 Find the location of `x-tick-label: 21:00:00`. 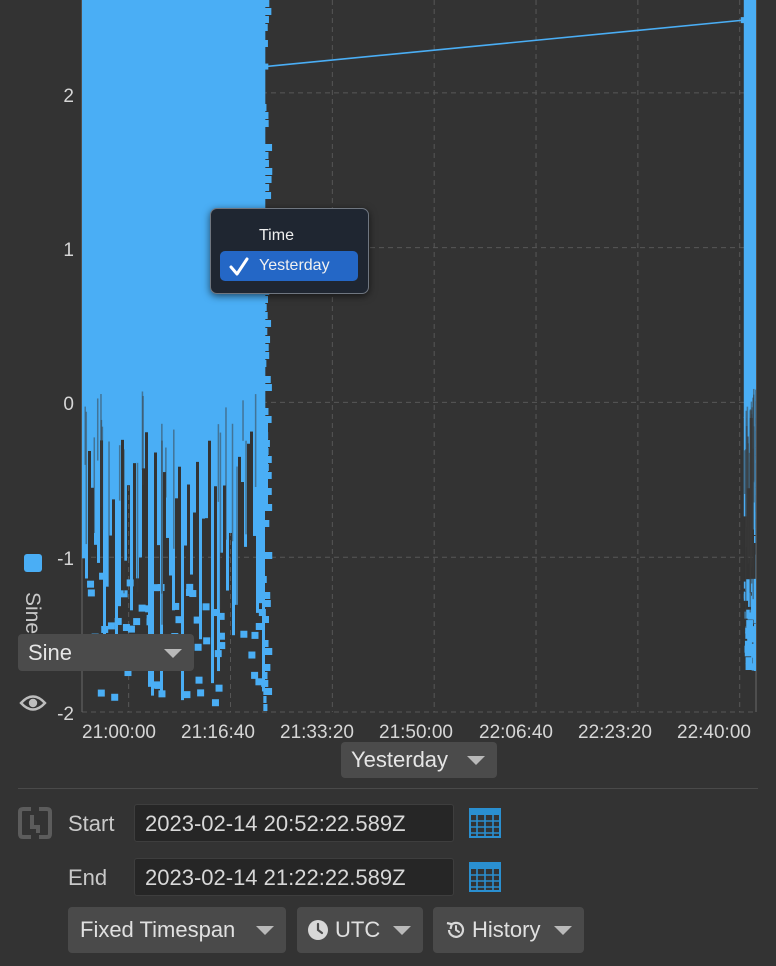

x-tick-label: 21:00:00 is located at coordinates (119, 732).